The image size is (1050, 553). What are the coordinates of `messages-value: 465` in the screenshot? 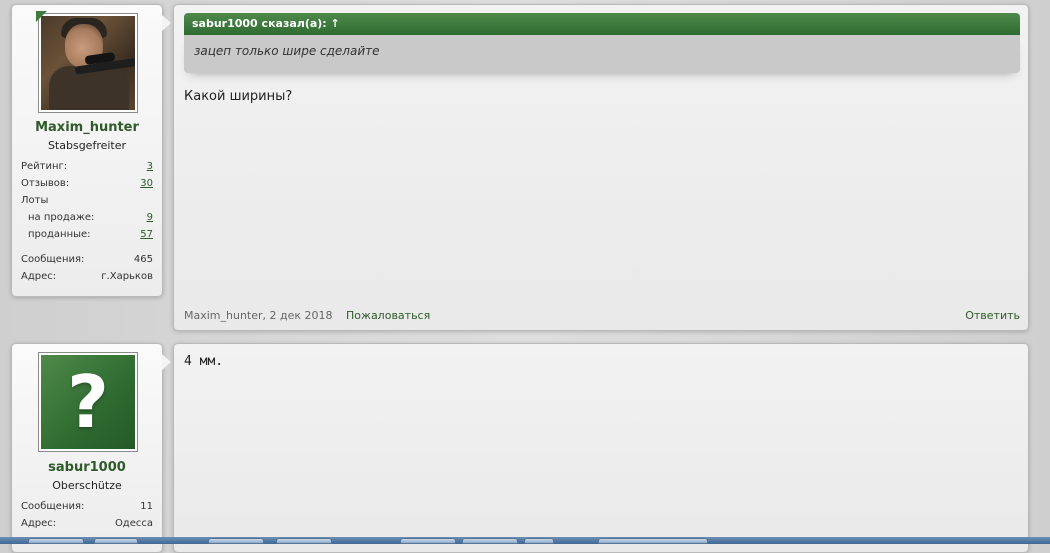 It's located at (143, 259).